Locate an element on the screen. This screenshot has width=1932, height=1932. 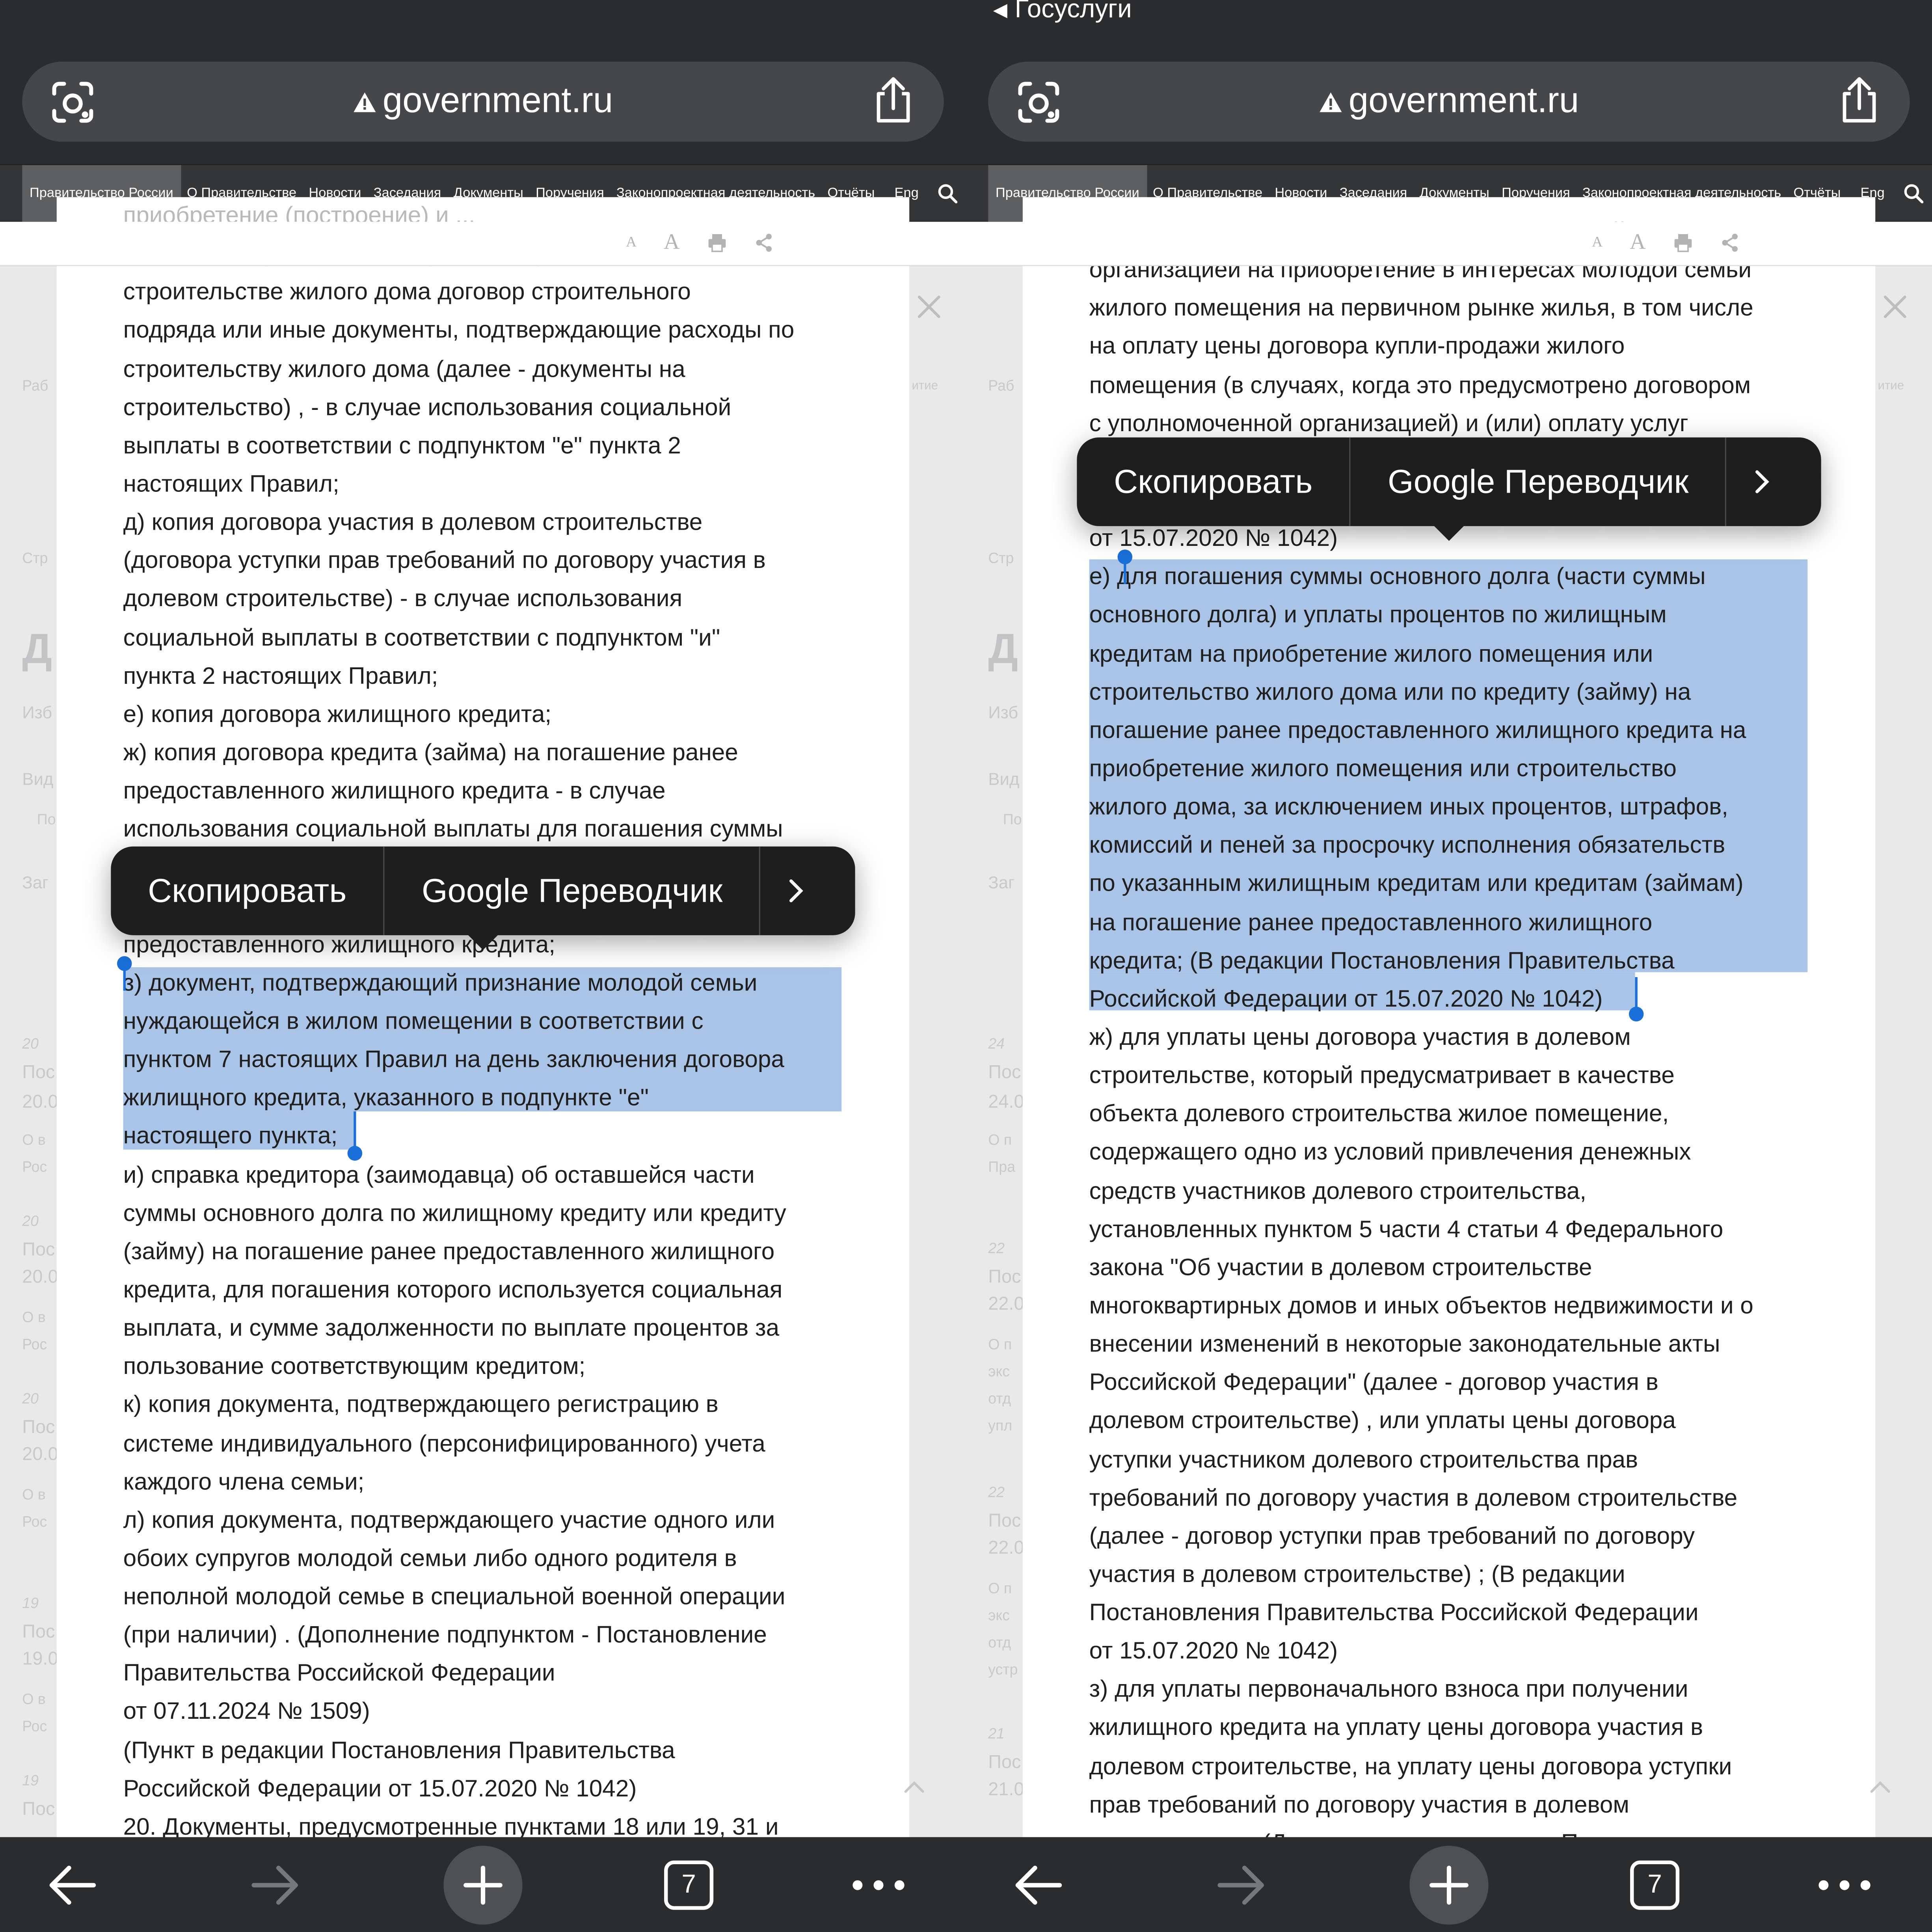
ghost-text: устр is located at coordinates (1003, 1669).